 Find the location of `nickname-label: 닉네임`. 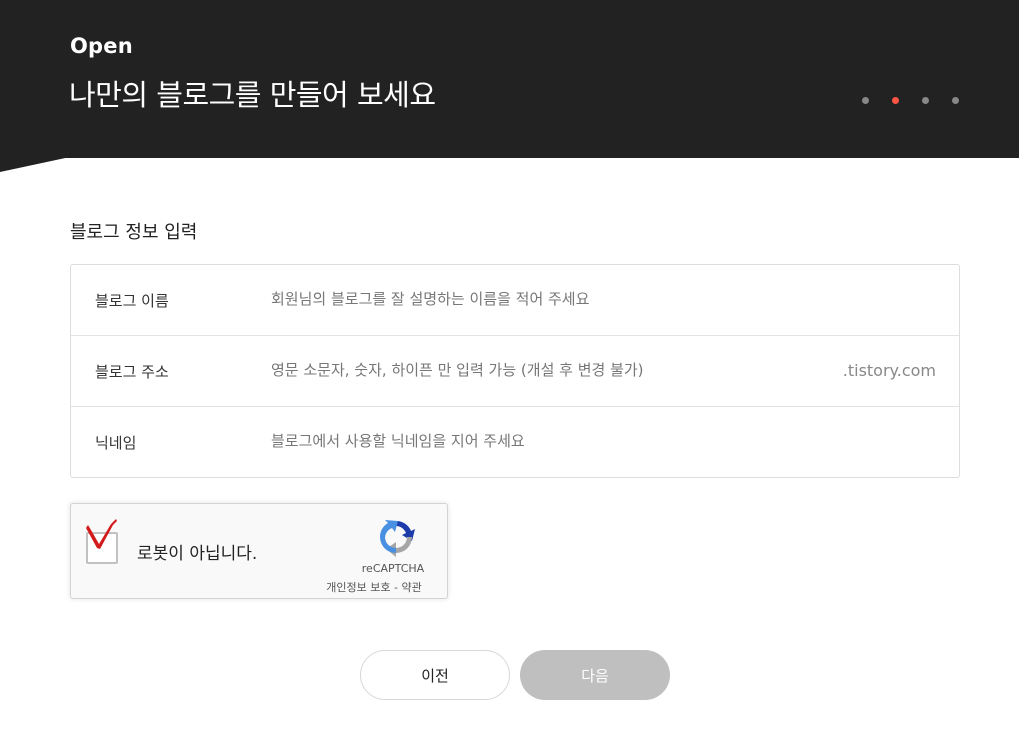

nickname-label: 닉네임 is located at coordinates (116, 443).